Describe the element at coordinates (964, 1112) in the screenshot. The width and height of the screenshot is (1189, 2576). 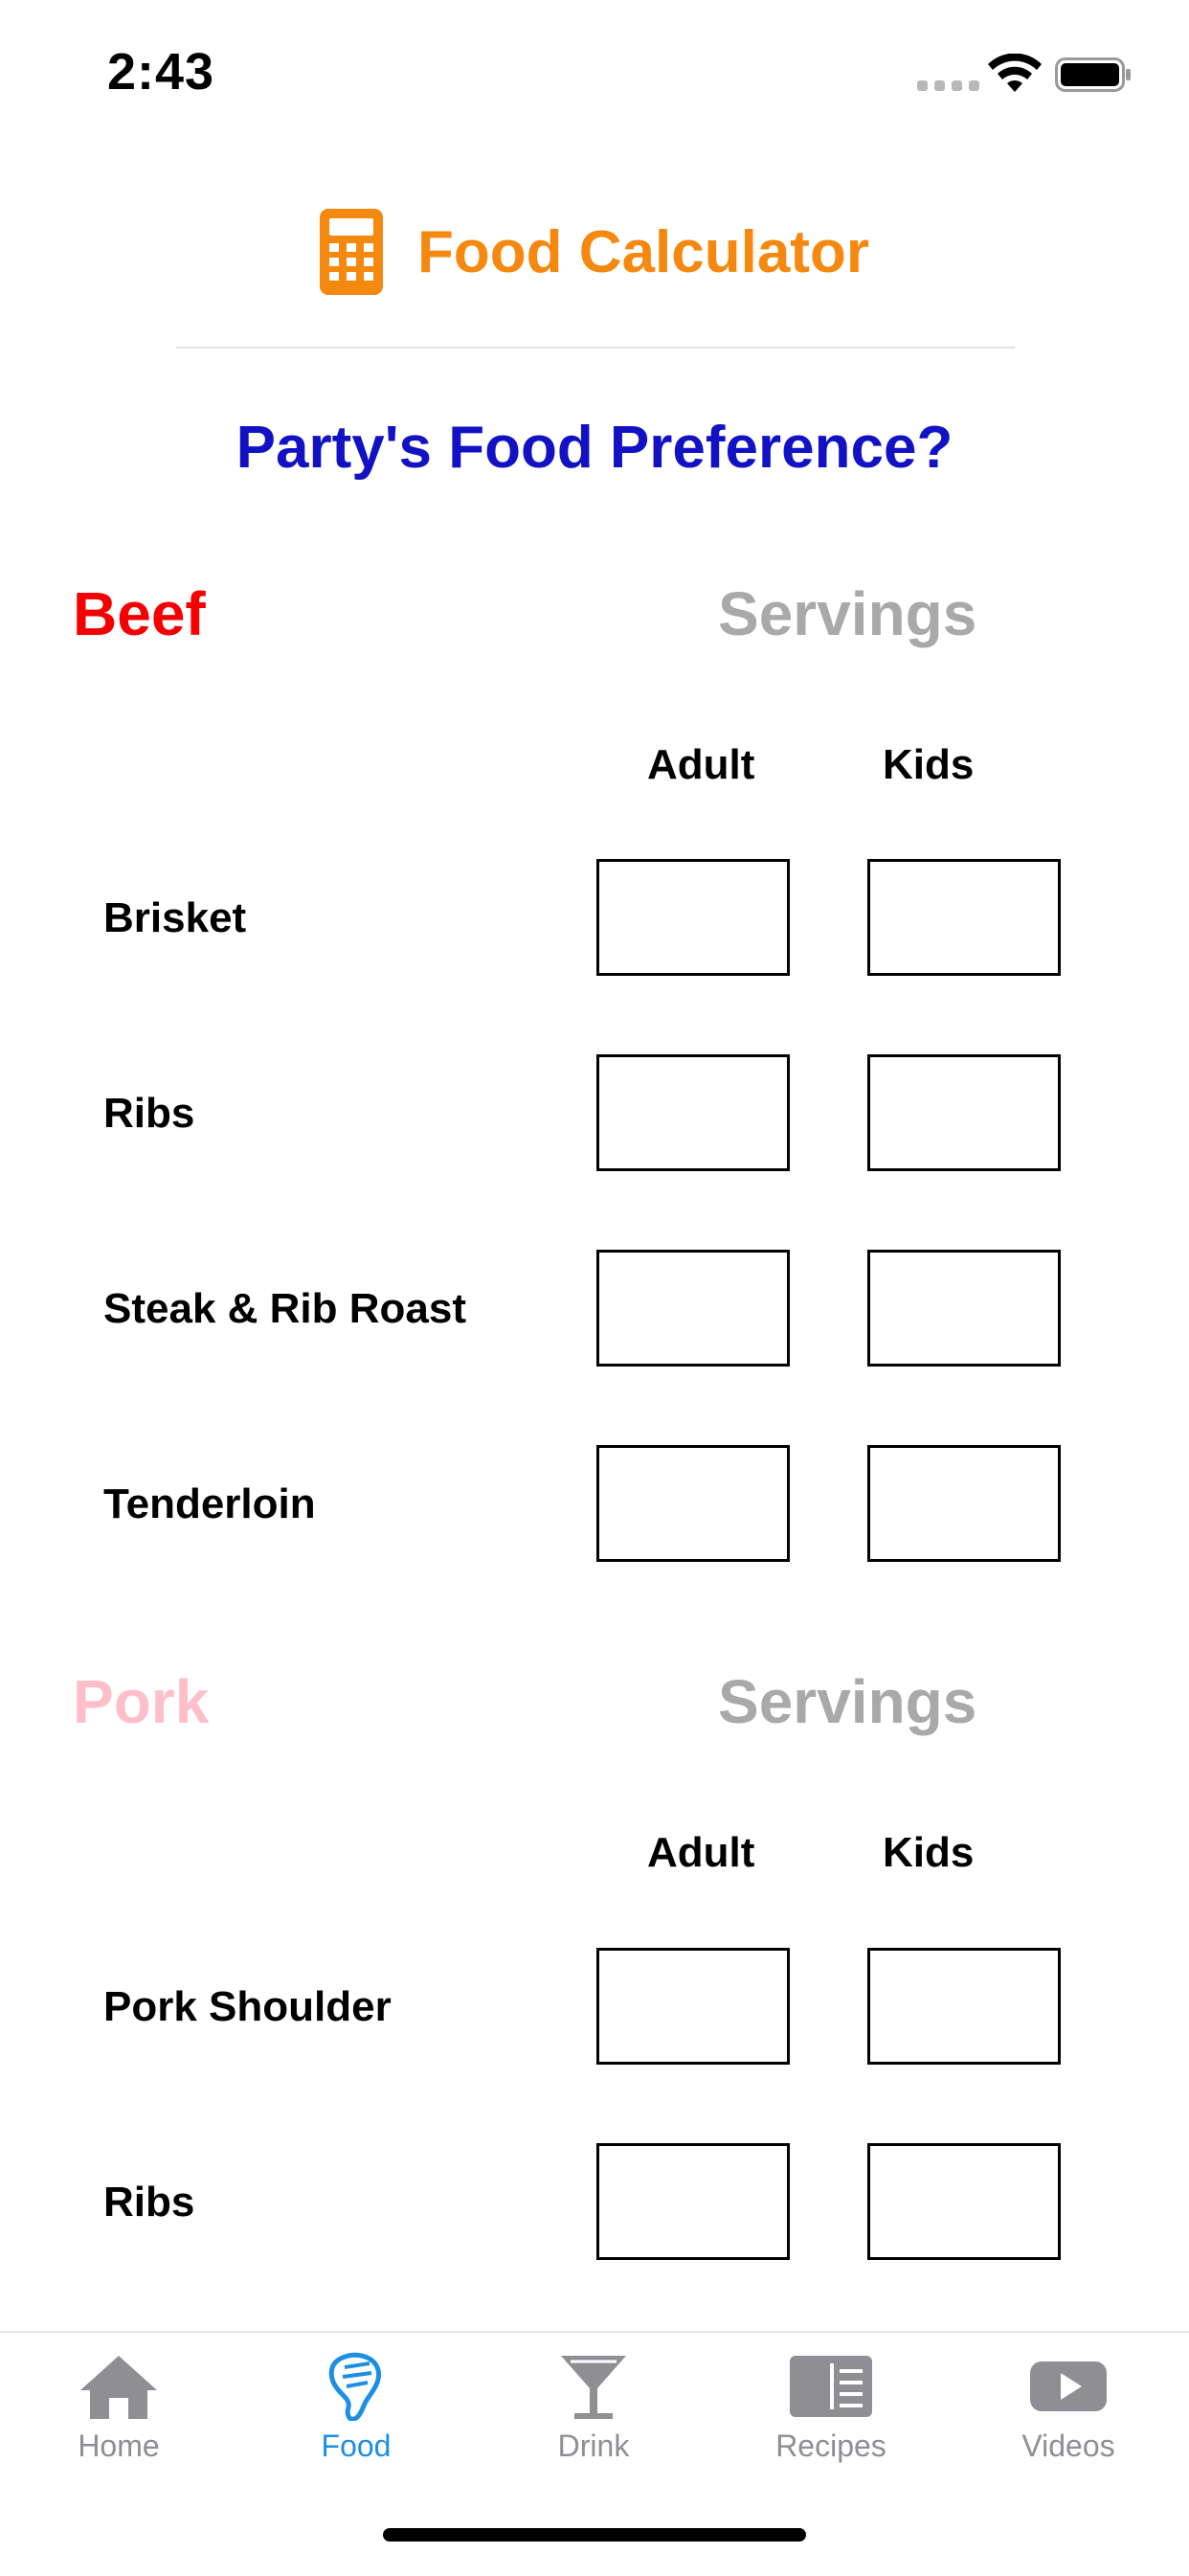
I see `beef-ribs-kids-input` at that location.